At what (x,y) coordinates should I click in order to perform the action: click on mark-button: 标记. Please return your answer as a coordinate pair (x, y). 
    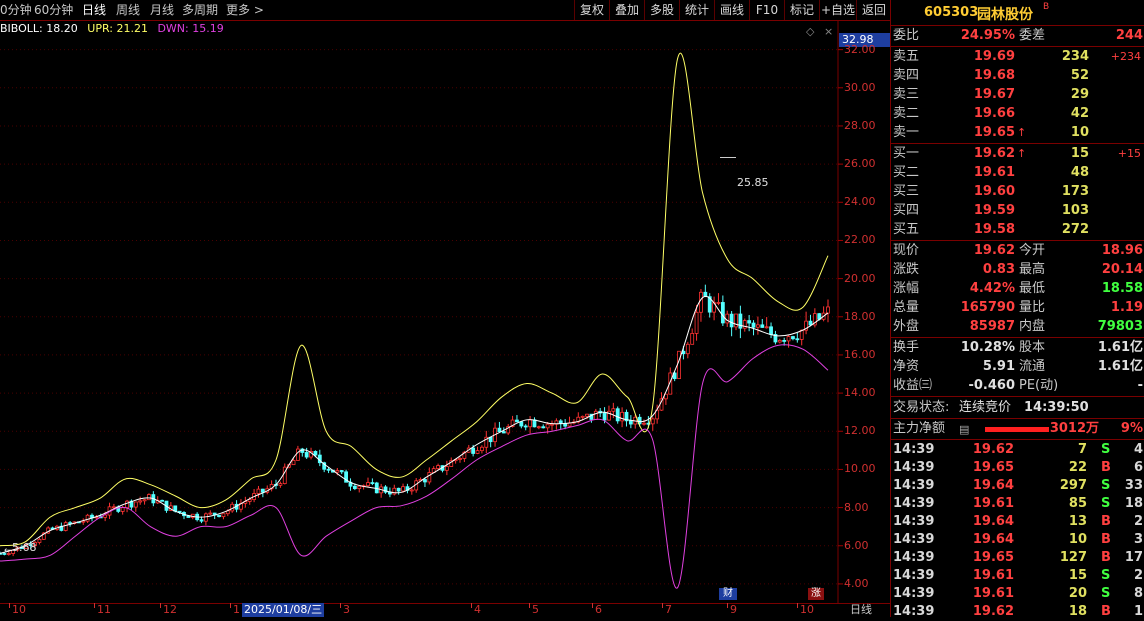
    Looking at the image, I should click on (801, 10).